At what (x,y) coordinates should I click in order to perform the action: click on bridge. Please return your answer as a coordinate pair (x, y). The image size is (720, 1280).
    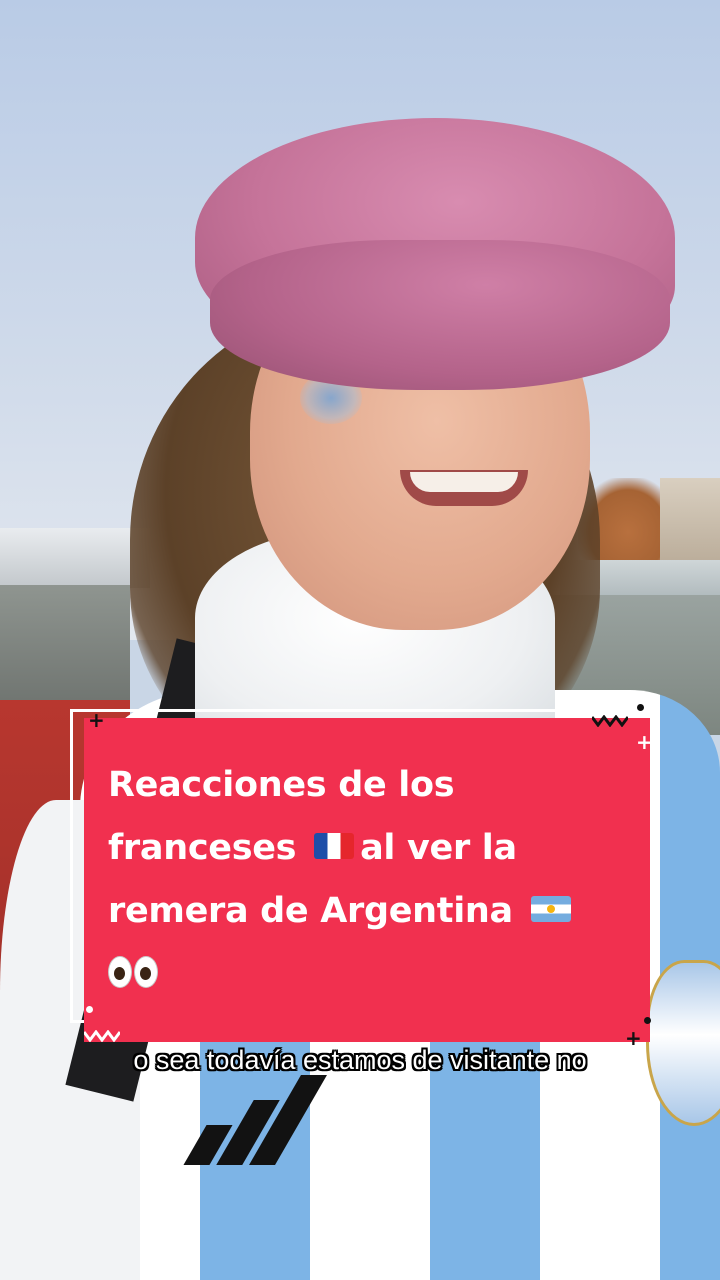
    Looking at the image, I should click on (75, 558).